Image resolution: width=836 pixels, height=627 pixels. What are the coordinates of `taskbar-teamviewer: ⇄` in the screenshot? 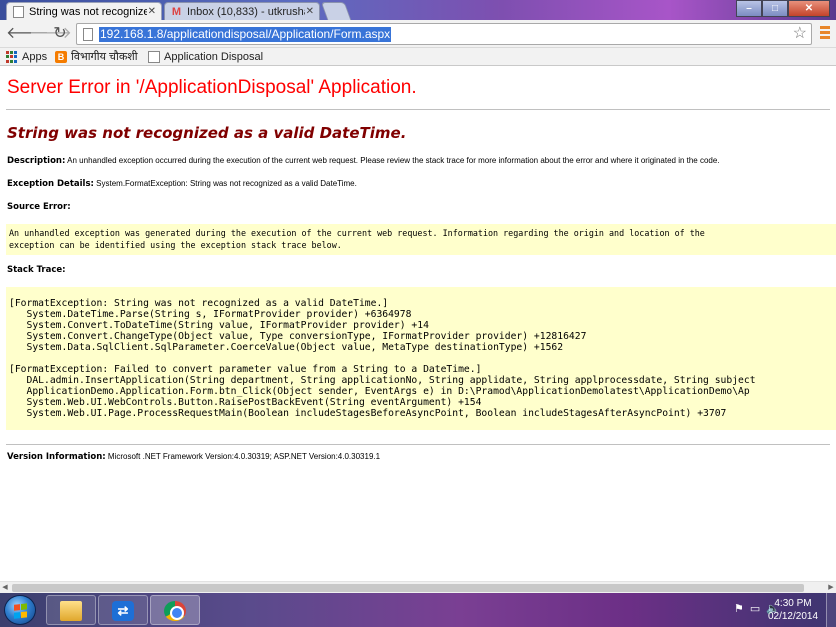 It's located at (123, 610).